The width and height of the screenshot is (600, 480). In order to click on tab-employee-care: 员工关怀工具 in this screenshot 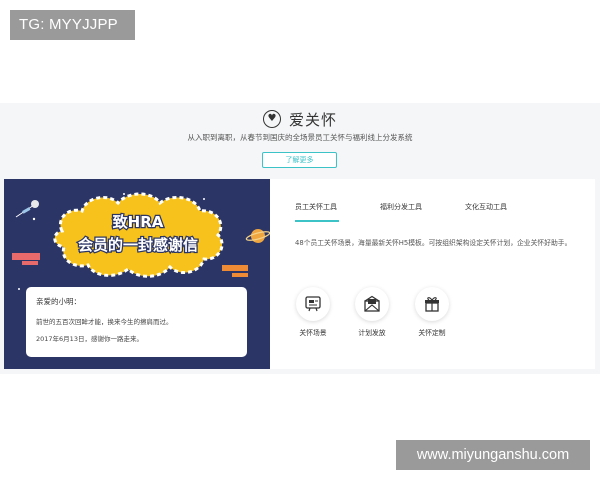, I will do `click(316, 207)`.